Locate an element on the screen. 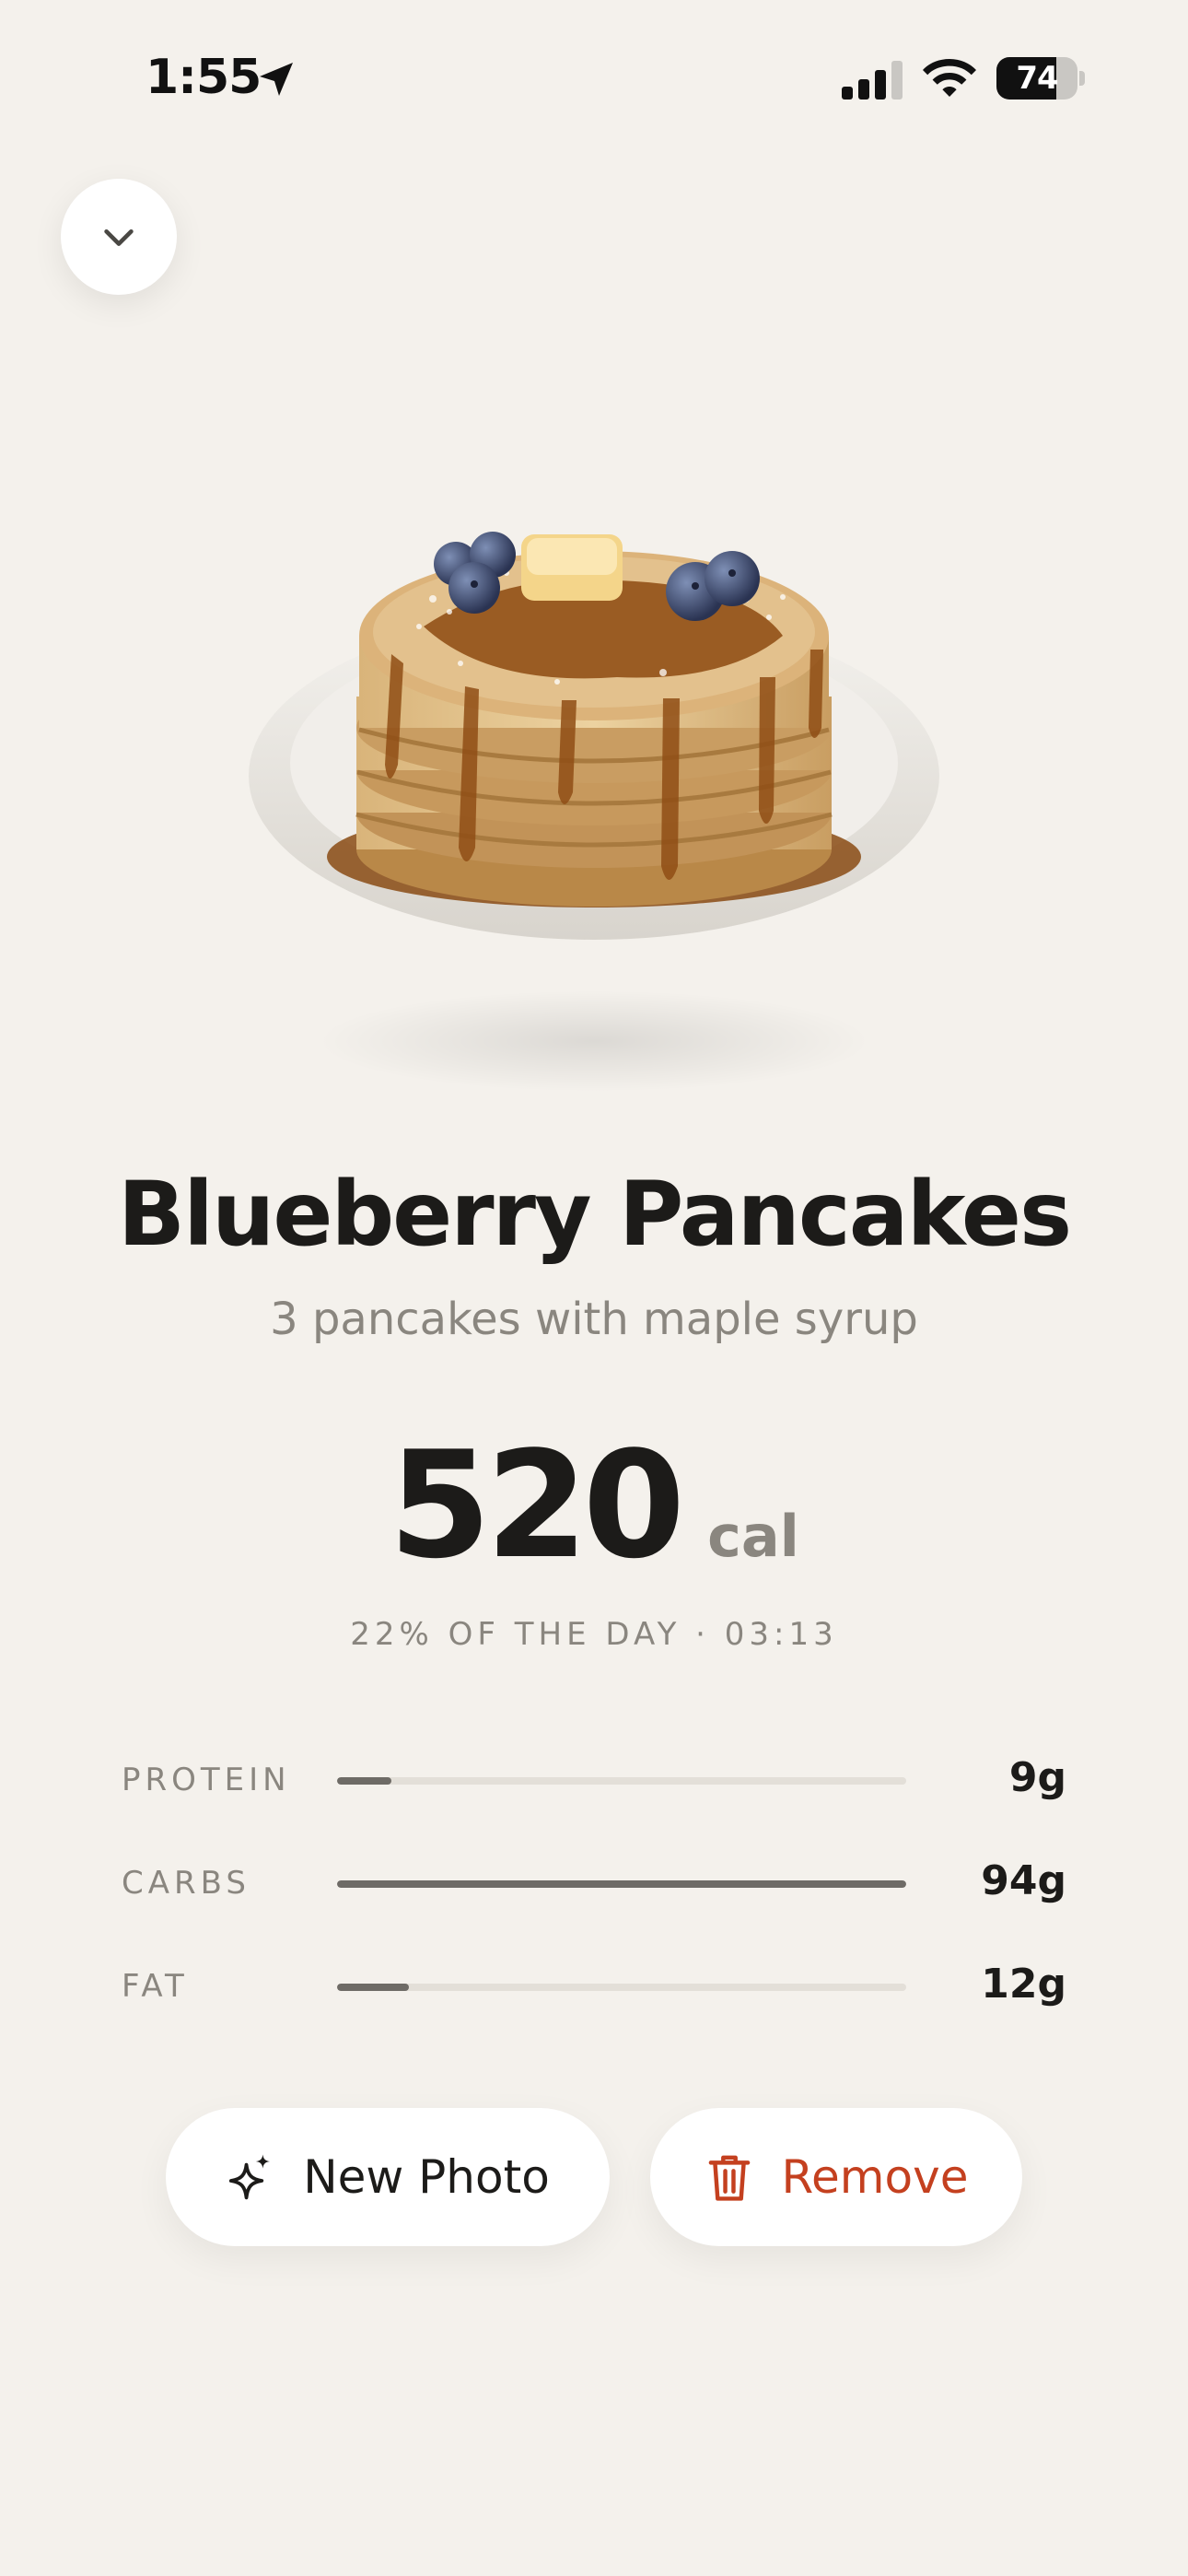 The image size is (1188, 2576). calorie-summary: 520 cal is located at coordinates (594, 1505).